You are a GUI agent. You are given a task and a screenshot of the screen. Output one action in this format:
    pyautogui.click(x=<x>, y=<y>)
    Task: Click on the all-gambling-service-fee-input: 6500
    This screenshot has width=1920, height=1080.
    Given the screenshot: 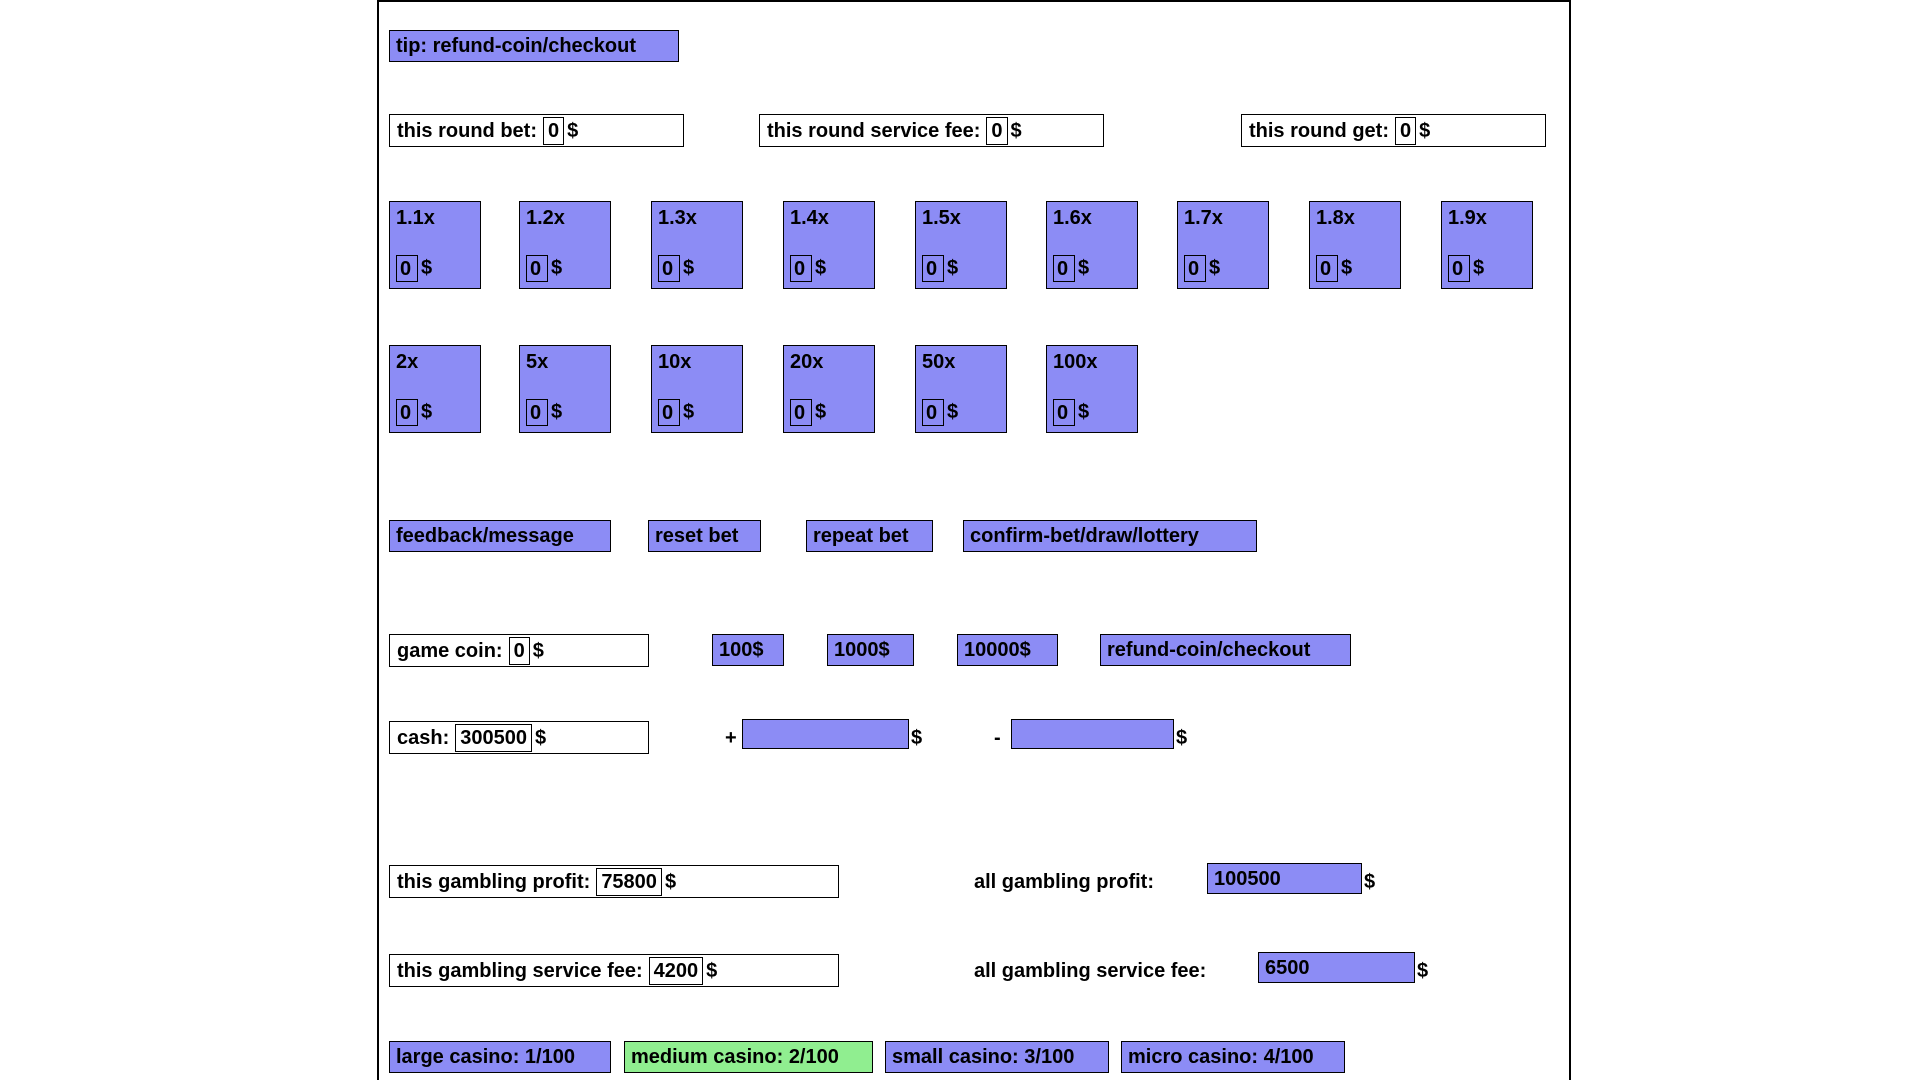 What is the action you would take?
    pyautogui.click(x=1336, y=967)
    